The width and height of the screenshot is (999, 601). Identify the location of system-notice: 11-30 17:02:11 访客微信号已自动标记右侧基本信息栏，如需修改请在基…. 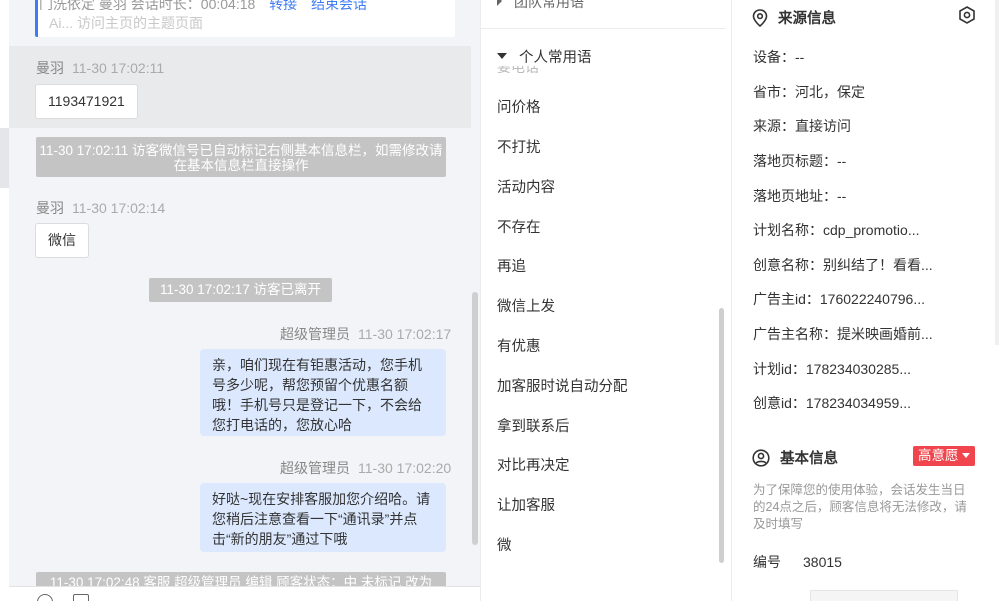
(241, 157).